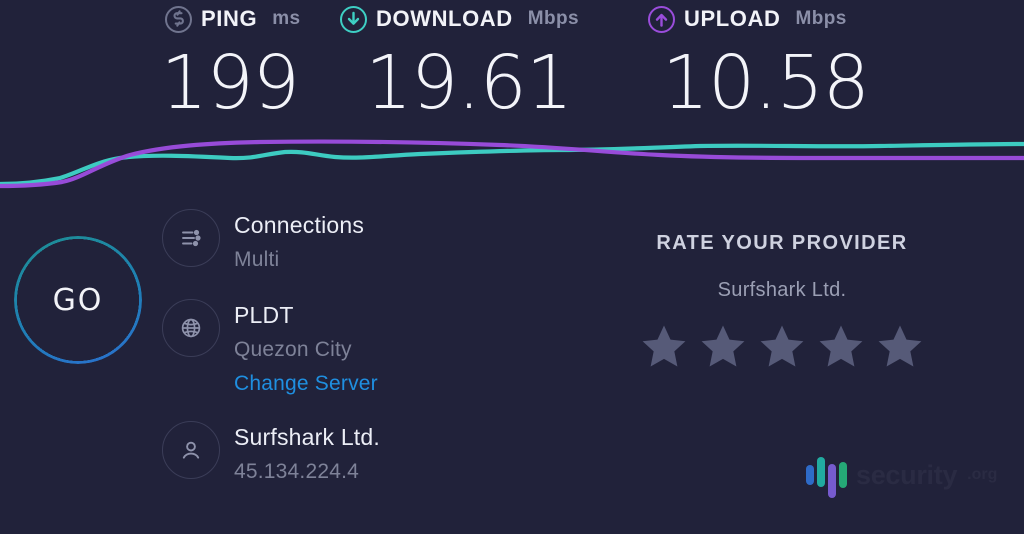 Image resolution: width=1024 pixels, height=534 pixels. What do you see at coordinates (766, 83) in the screenshot?
I see `metric-upload-value: 10.58` at bounding box center [766, 83].